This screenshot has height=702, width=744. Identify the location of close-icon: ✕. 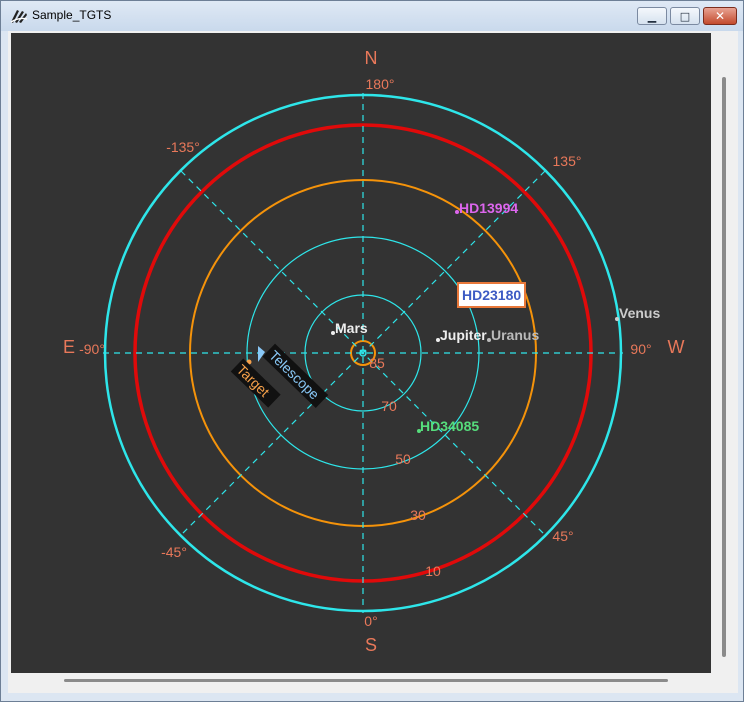
(720, 16).